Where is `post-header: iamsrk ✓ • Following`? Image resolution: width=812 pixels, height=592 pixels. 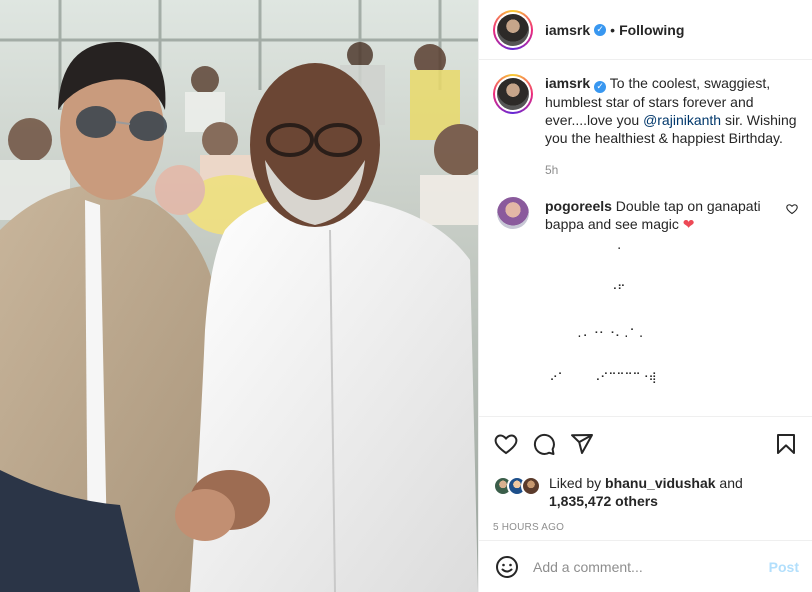
post-header: iamsrk ✓ • Following is located at coordinates (645, 30).